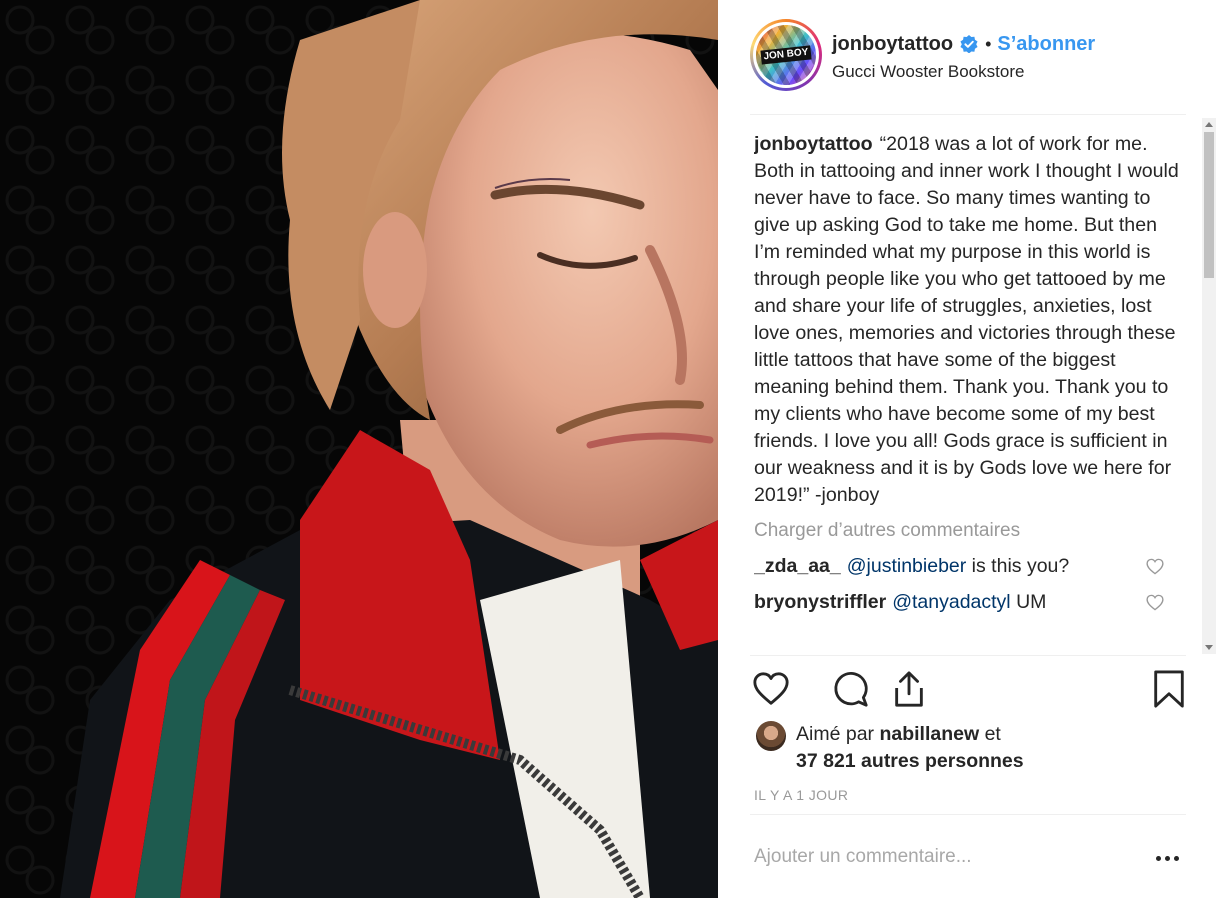 The image size is (1218, 898). I want to click on bookmark-icon, so click(1169, 689).